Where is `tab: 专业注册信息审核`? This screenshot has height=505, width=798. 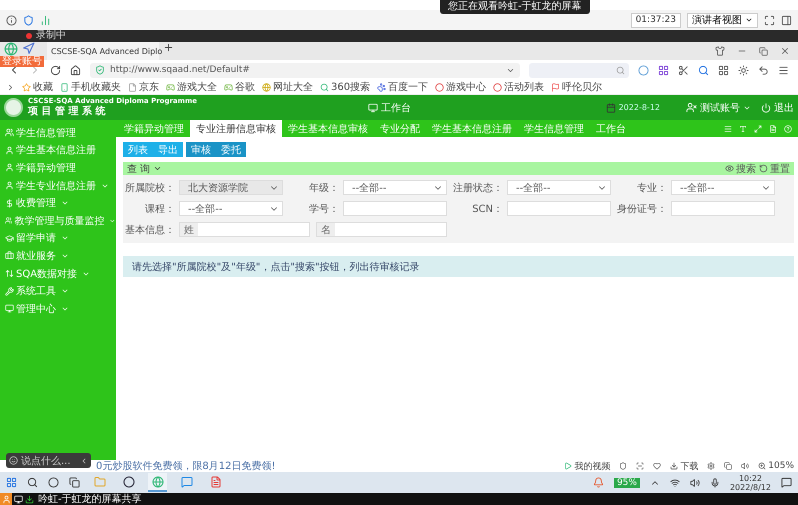 tab: 专业注册信息审核 is located at coordinates (236, 128).